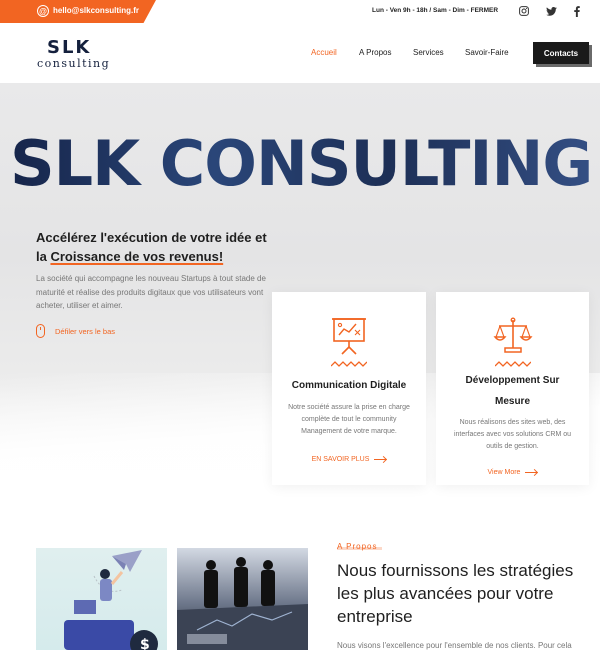 Image resolution: width=600 pixels, height=650 pixels. I want to click on email-text: hello@slkconsulting.fr, so click(96, 10).